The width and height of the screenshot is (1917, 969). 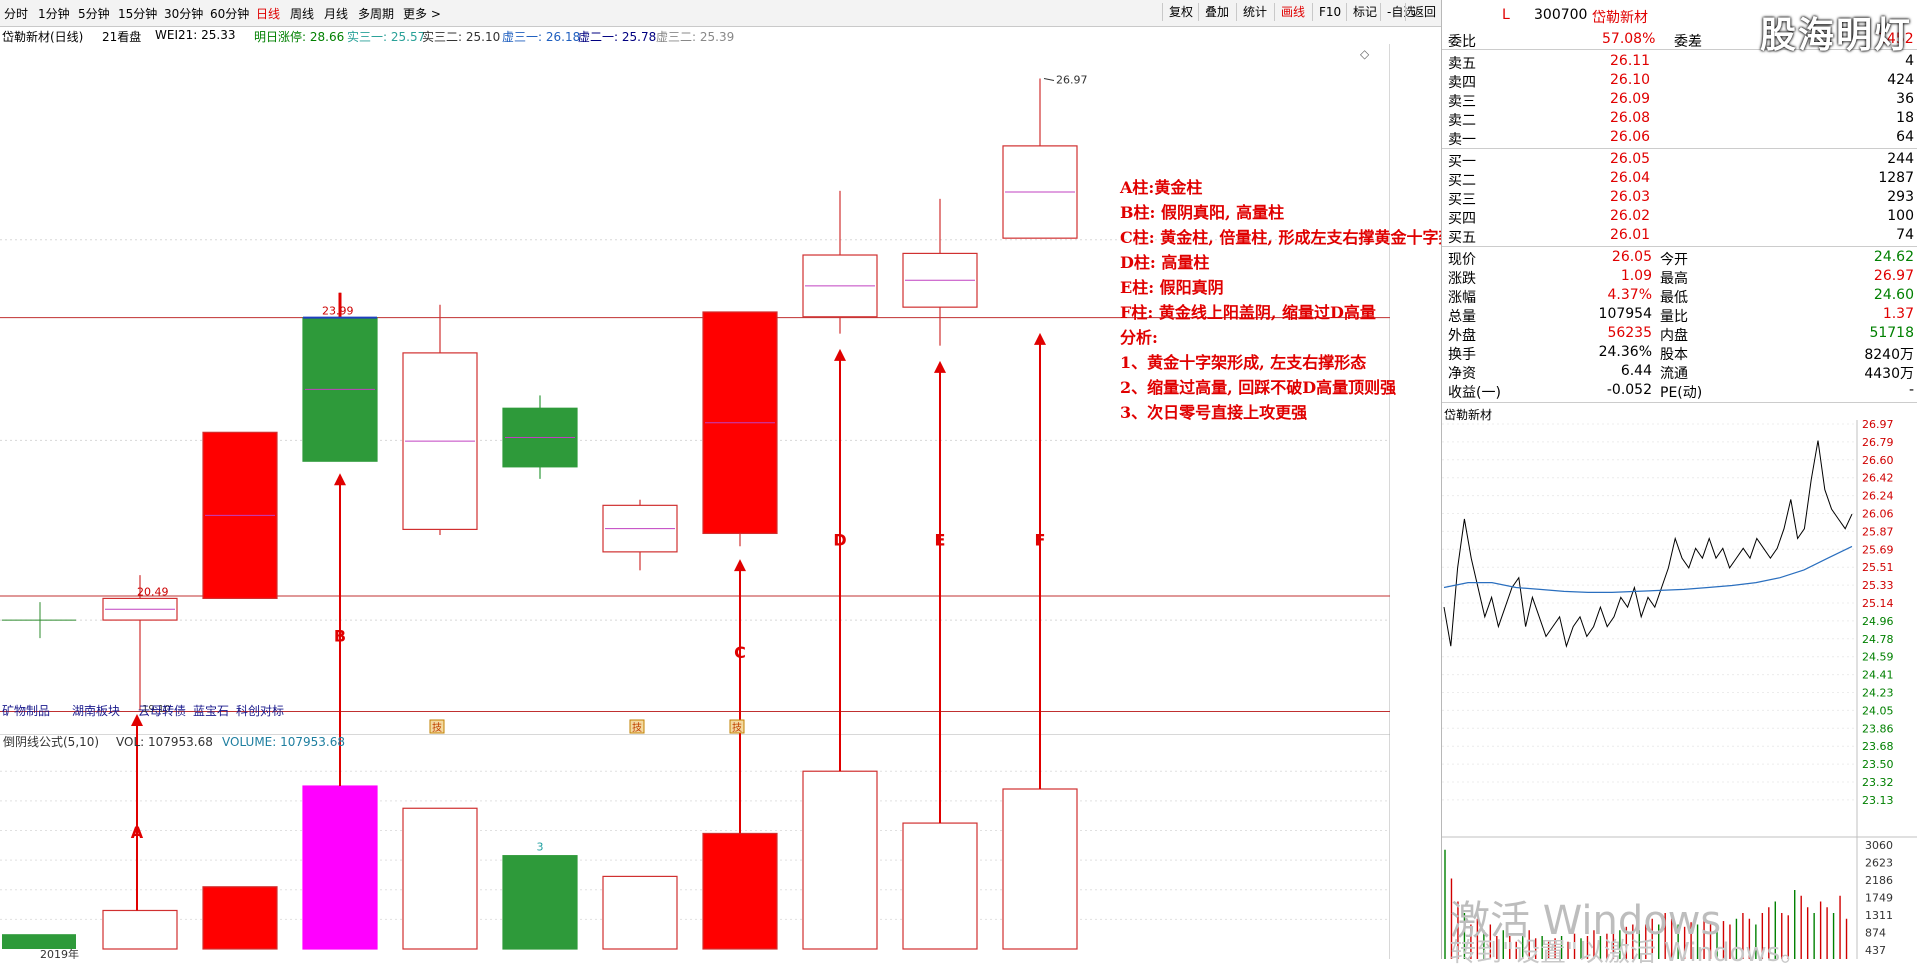 I want to click on label-d: D, so click(x=839, y=539).